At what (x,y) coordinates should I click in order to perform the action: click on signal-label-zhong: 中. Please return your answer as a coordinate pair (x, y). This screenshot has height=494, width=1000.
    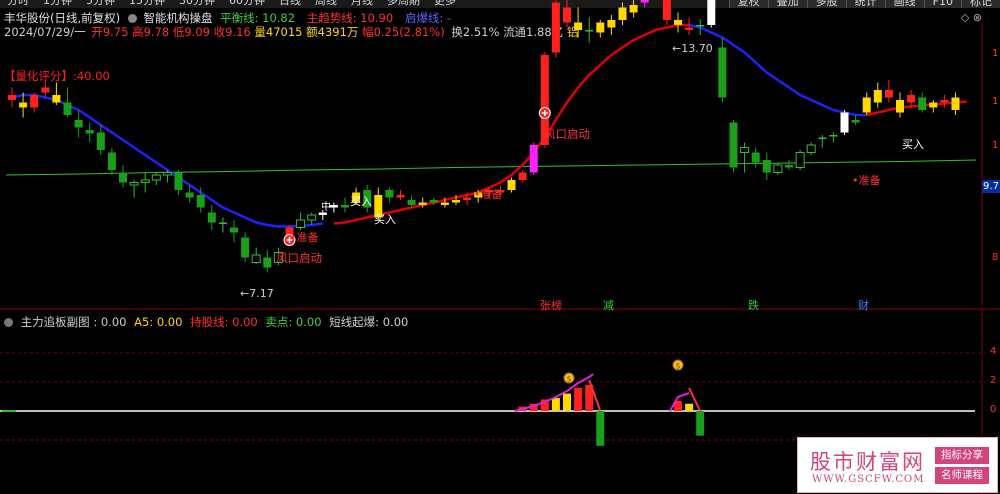
    Looking at the image, I should click on (326, 207).